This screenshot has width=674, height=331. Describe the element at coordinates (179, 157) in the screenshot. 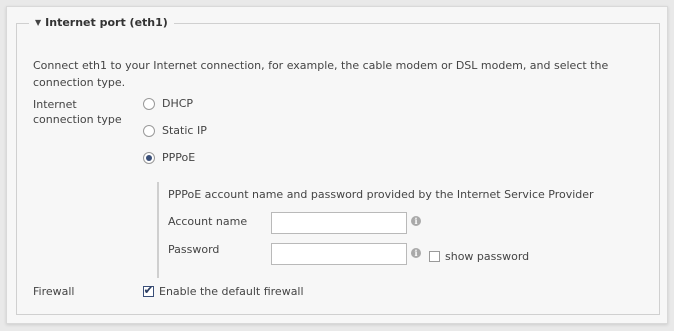

I see `radio-pppoe-label: PPPoE` at that location.